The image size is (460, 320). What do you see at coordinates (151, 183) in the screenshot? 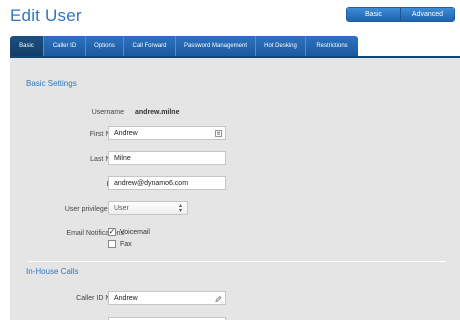
I see `email-value: andrew@dynamo6.com` at bounding box center [151, 183].